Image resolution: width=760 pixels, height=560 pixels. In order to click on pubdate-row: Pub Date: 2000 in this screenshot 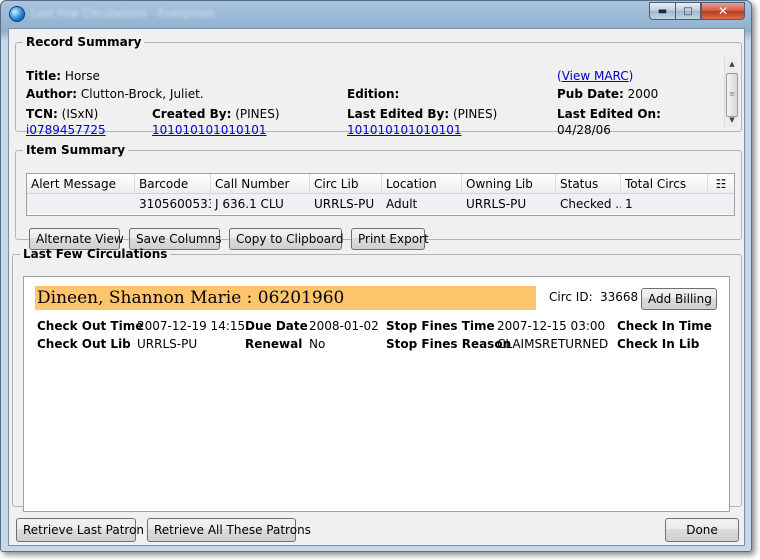, I will do `click(607, 94)`.